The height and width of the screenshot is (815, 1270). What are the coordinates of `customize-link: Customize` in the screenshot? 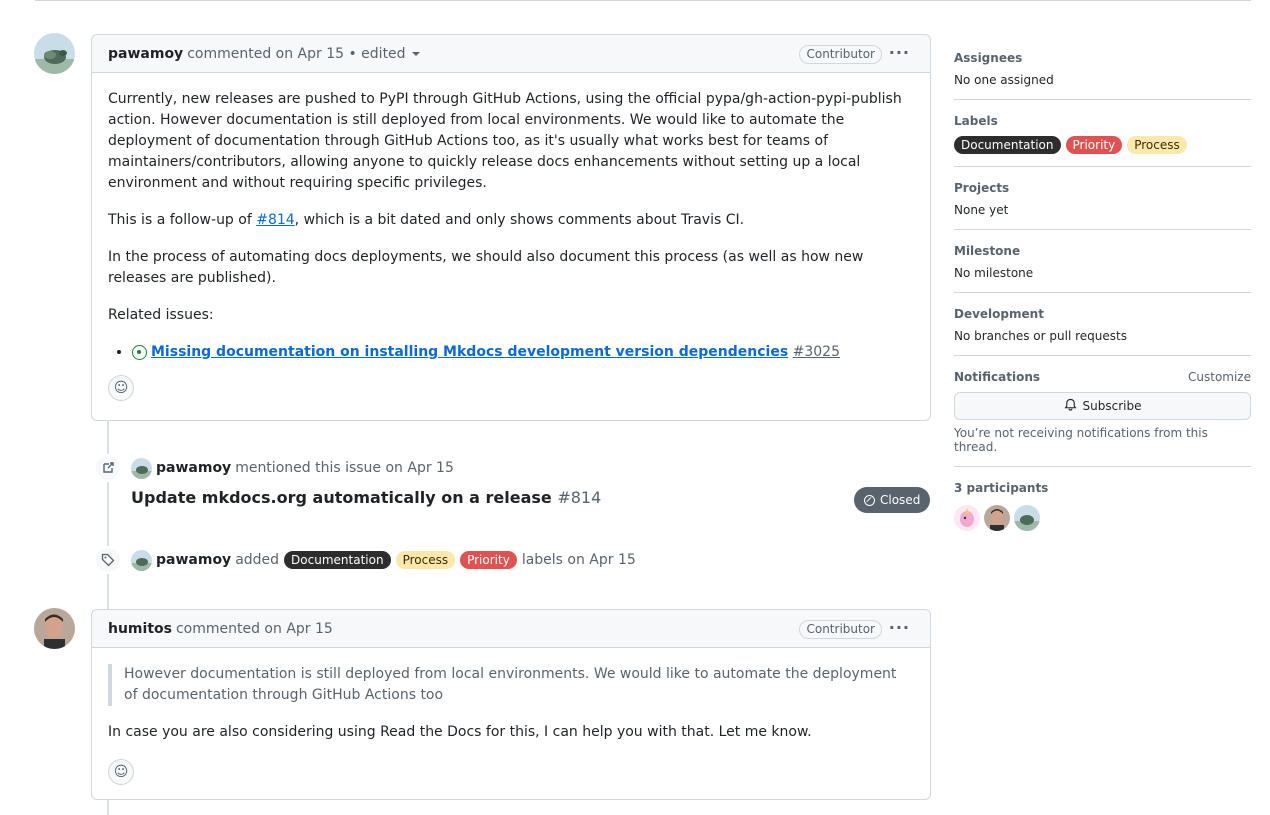 It's located at (1219, 377).